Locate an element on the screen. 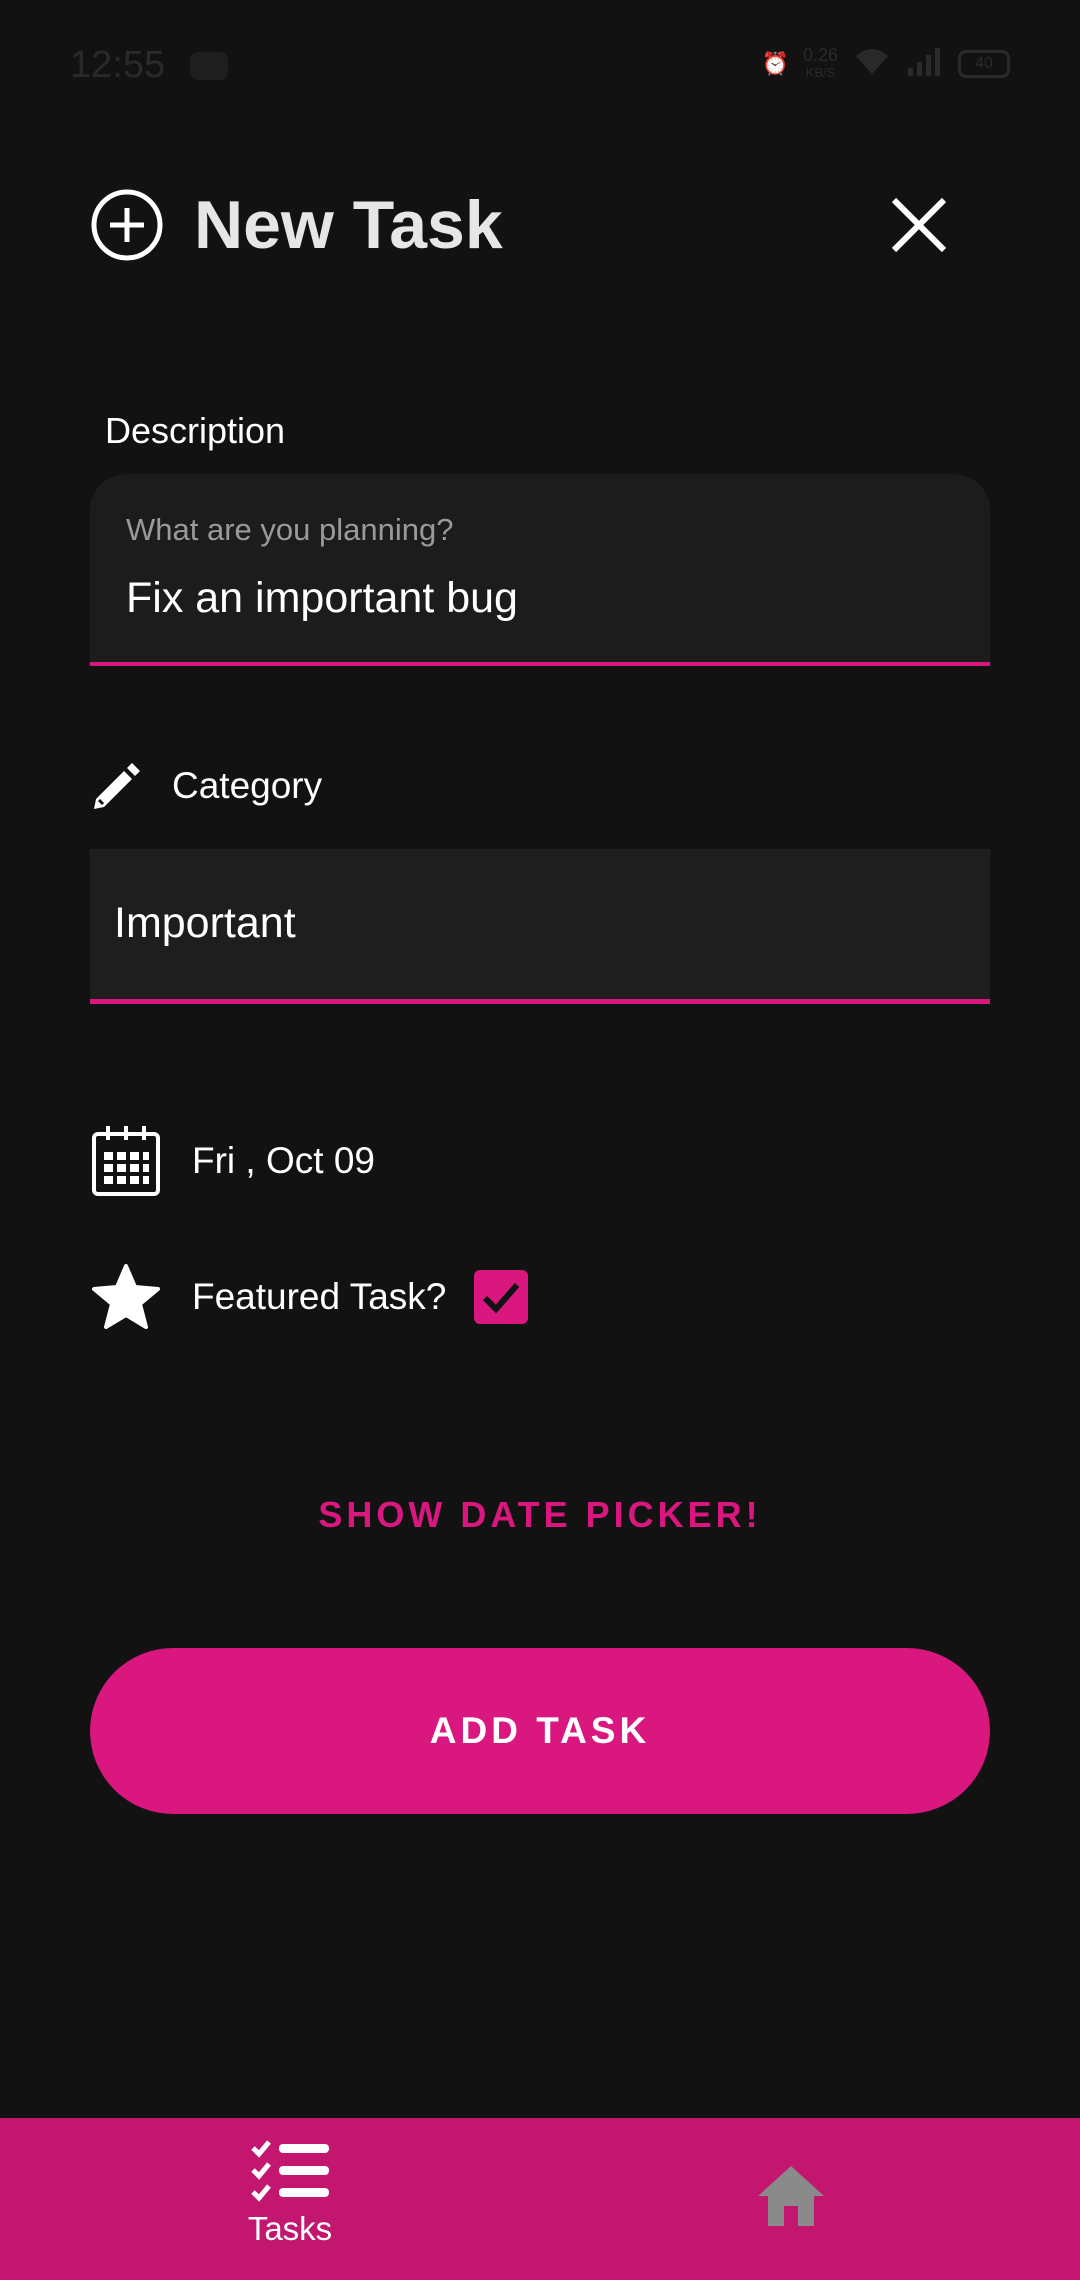 This screenshot has height=2280, width=1080. show-date-picker-button: SHOW DATE PICKER! is located at coordinates (540, 1515).